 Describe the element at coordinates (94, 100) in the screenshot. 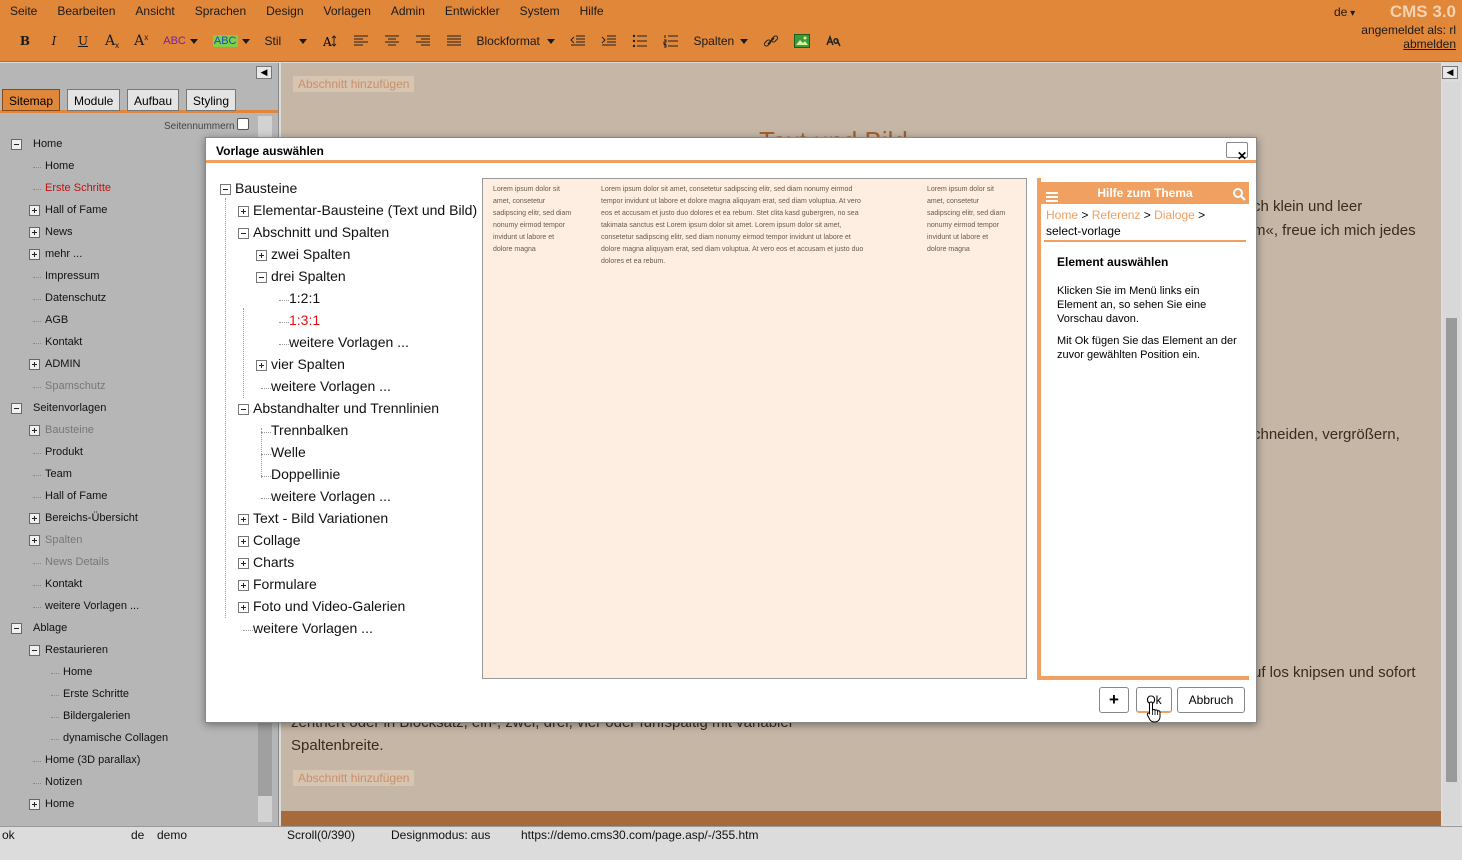

I see `tab-module: Module` at that location.